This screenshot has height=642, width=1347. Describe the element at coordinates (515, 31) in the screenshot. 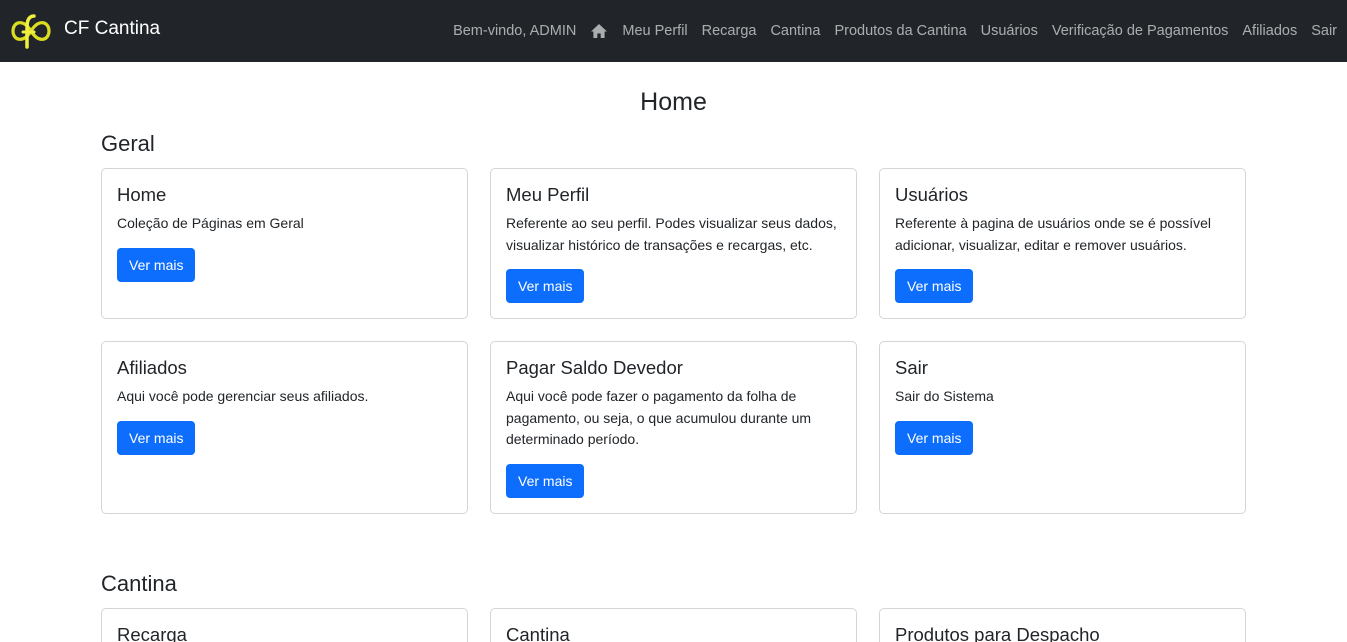

I see `welcome-text: Bem-vindo, ADMIN` at that location.